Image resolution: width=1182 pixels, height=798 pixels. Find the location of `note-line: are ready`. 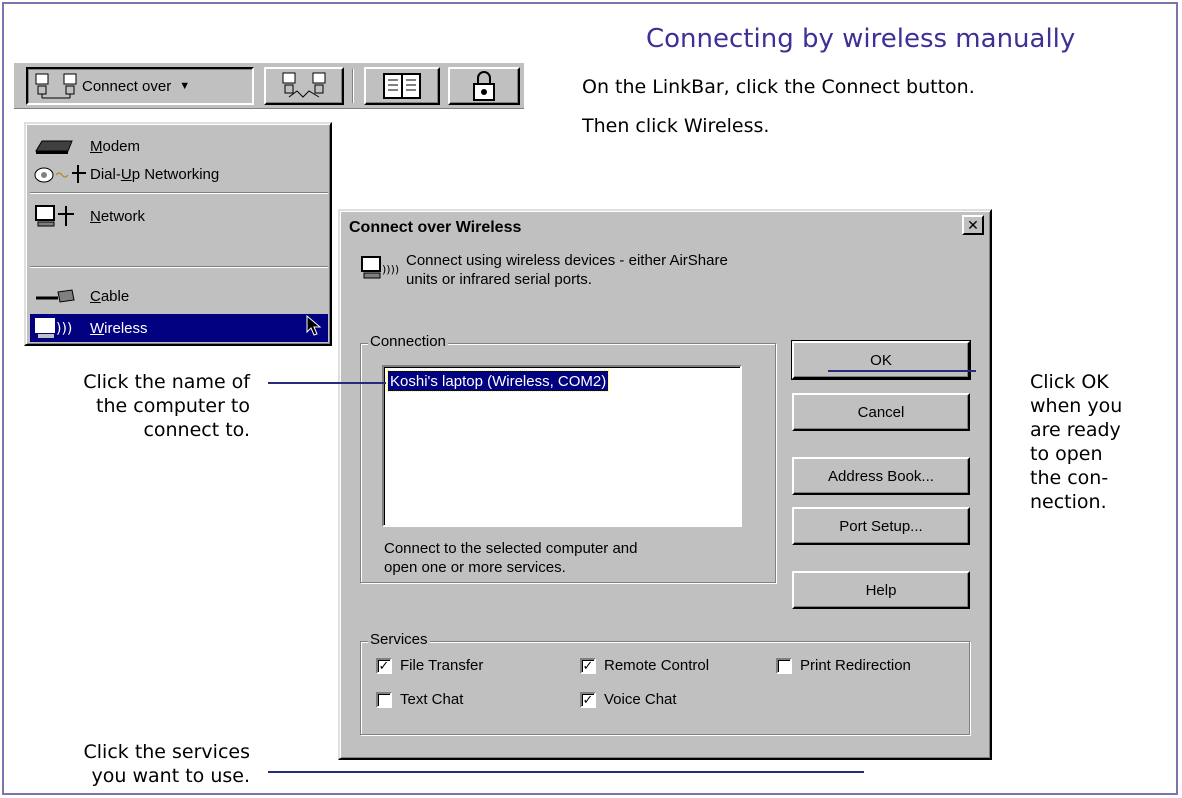

note-line: are ready is located at coordinates (1075, 430).